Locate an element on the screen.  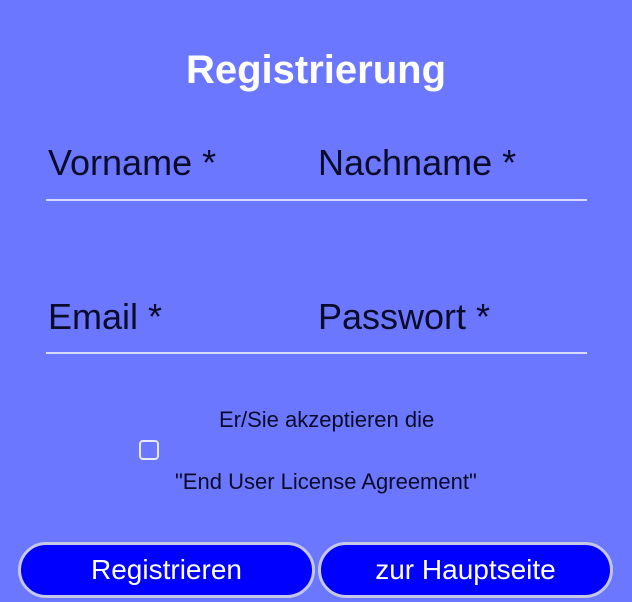
email-field: Email * is located at coordinates (170, 324).